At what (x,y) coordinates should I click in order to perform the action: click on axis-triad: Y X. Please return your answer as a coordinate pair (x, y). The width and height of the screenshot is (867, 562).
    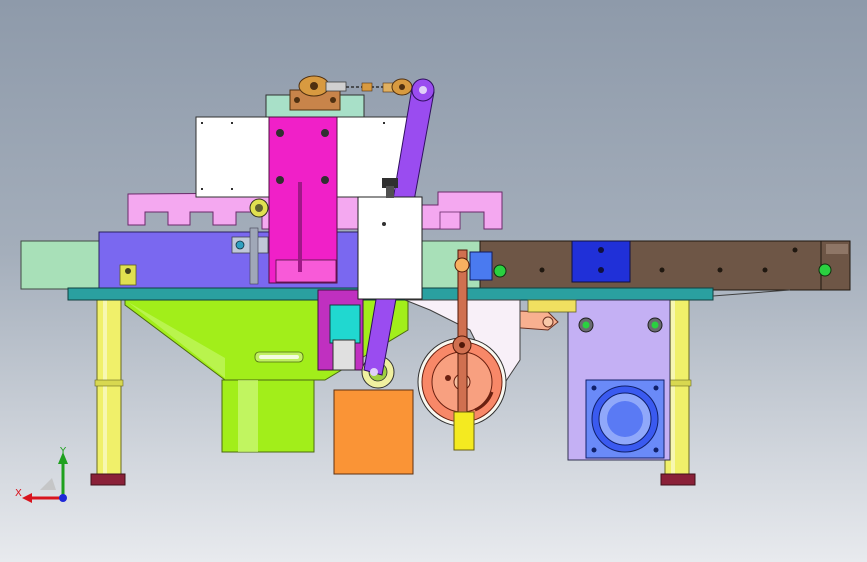
    Looking at the image, I should click on (41, 474).